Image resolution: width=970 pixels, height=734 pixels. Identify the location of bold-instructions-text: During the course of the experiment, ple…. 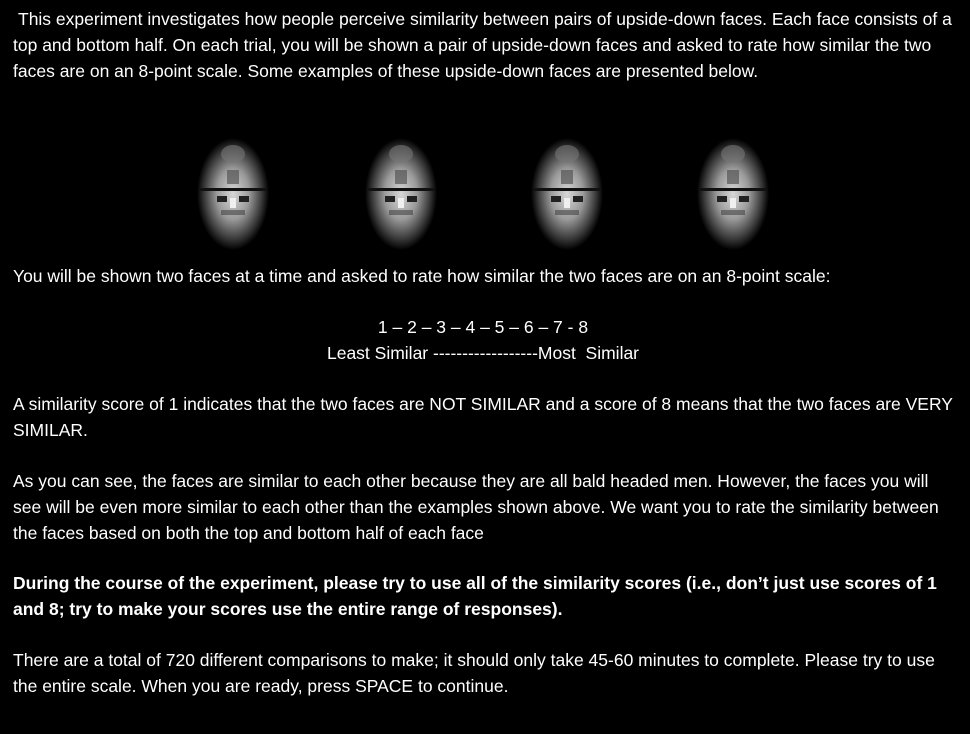
(475, 596).